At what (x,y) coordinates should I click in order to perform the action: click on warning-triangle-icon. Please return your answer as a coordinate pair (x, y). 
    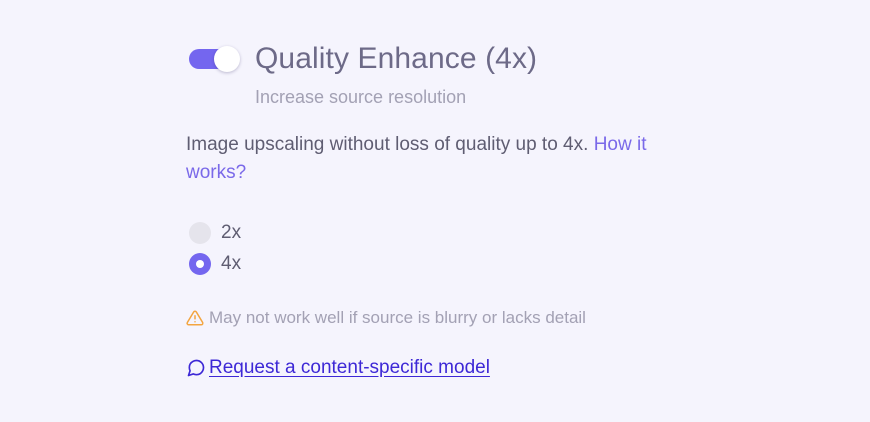
    Looking at the image, I should click on (195, 318).